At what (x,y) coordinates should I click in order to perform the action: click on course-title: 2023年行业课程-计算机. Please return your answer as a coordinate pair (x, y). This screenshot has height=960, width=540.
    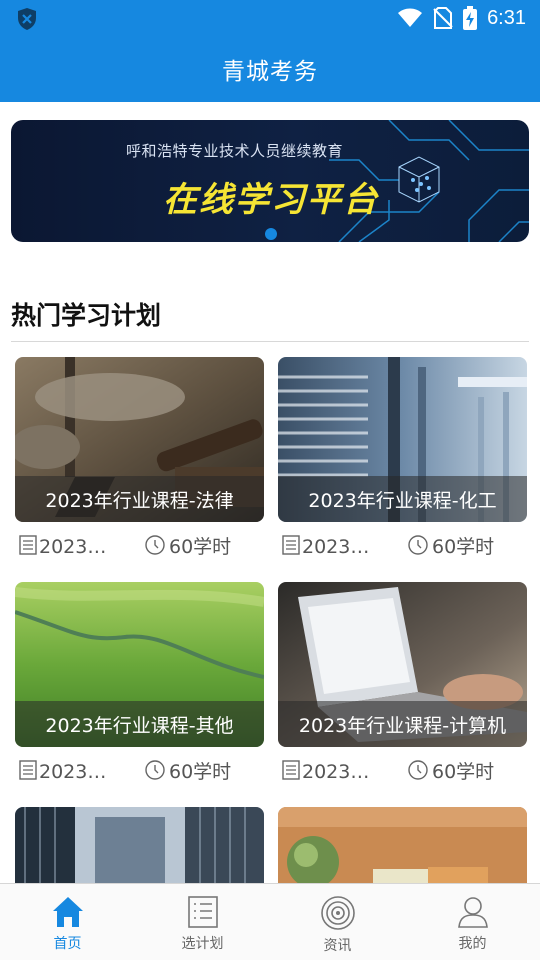
    Looking at the image, I should click on (402, 724).